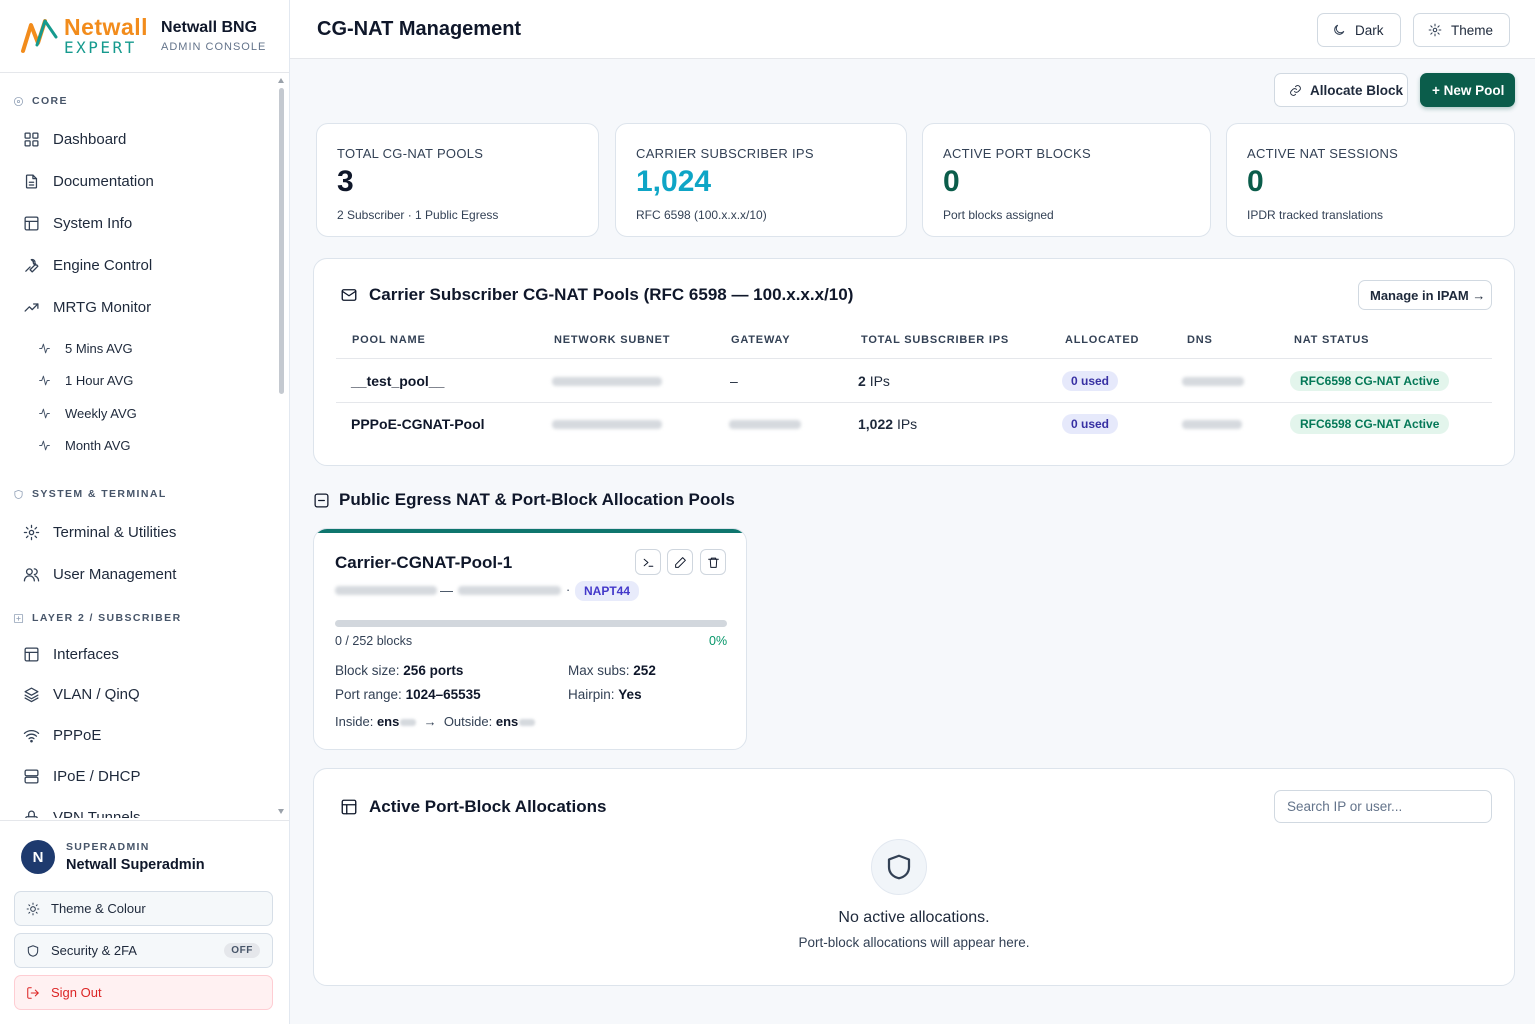 This screenshot has height=1024, width=1535. Describe the element at coordinates (138, 446) in the screenshot. I see `sidebar-subitem-month: Month AVG` at that location.